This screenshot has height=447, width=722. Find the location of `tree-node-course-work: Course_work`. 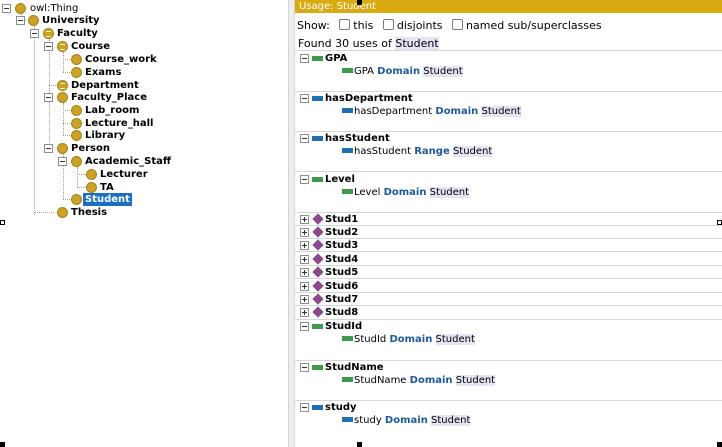

tree-node-course-work: Course_work is located at coordinates (85, 59).